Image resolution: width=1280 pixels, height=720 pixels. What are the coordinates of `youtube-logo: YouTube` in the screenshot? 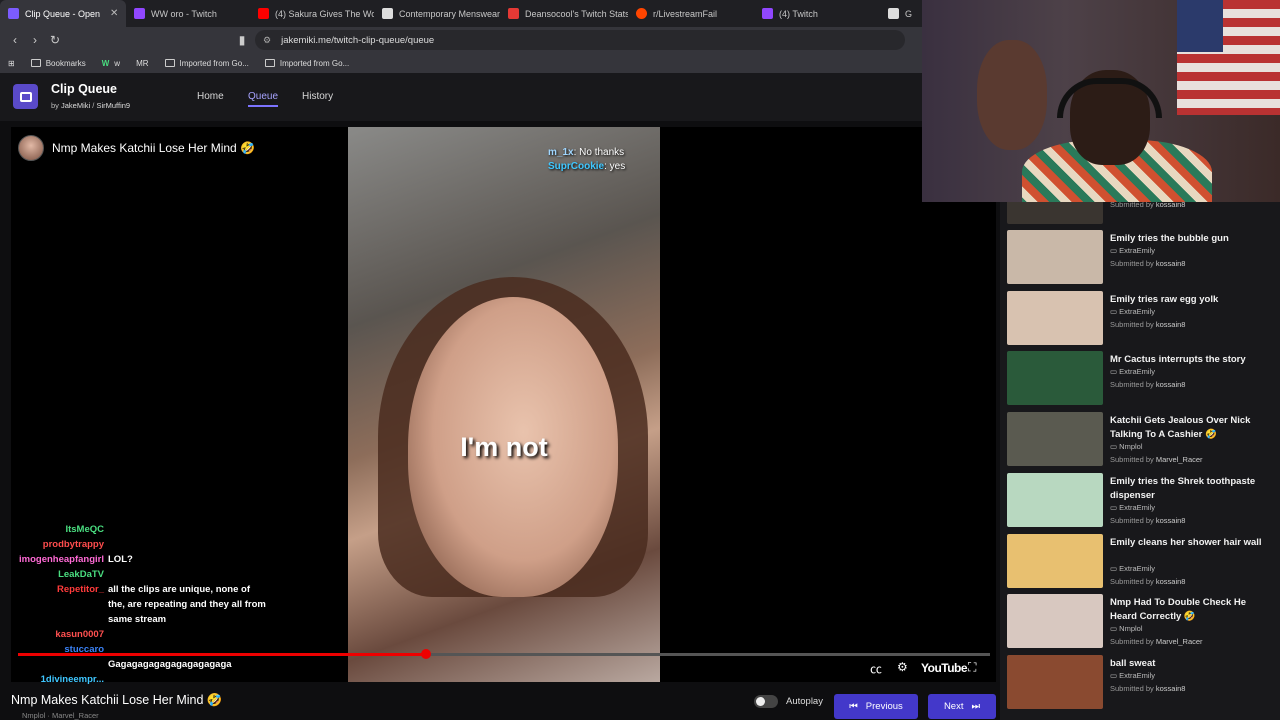 It's located at (944, 668).